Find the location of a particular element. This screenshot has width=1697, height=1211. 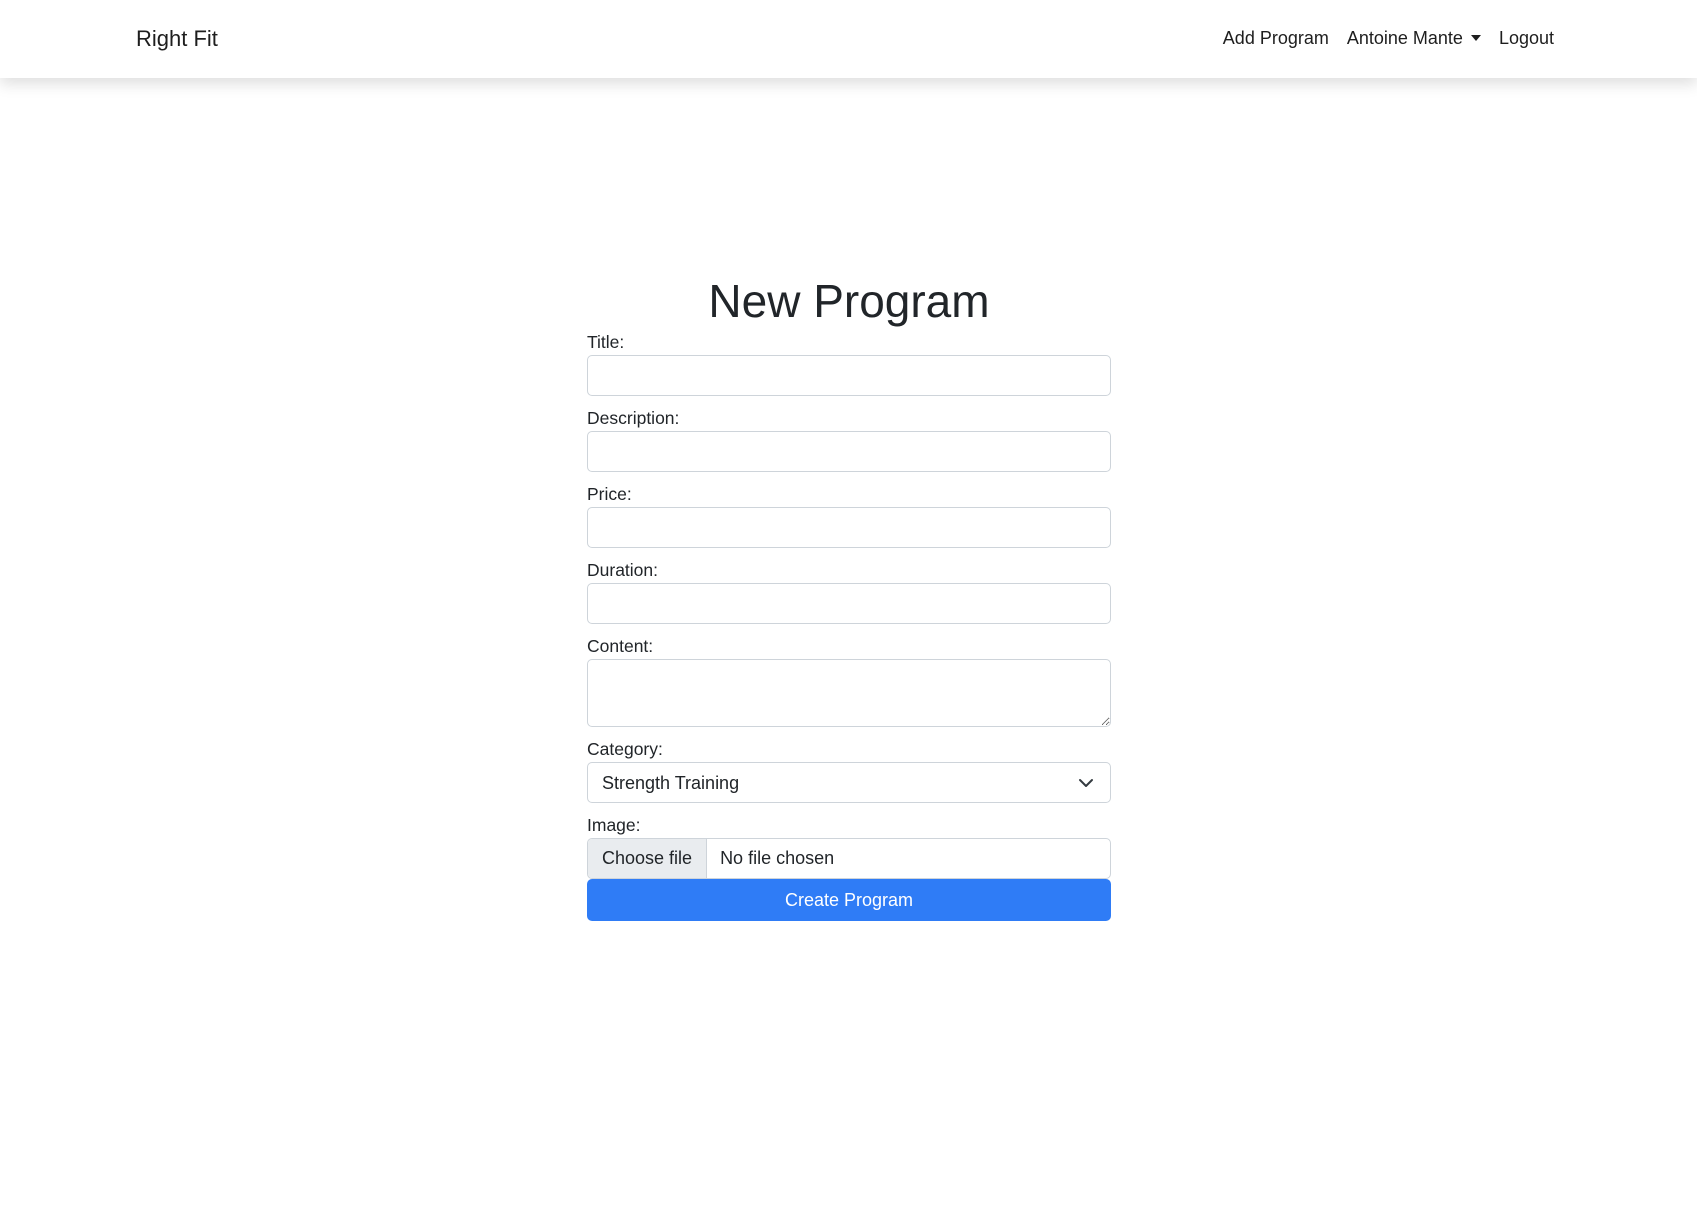

description-label: Description: is located at coordinates (633, 418).